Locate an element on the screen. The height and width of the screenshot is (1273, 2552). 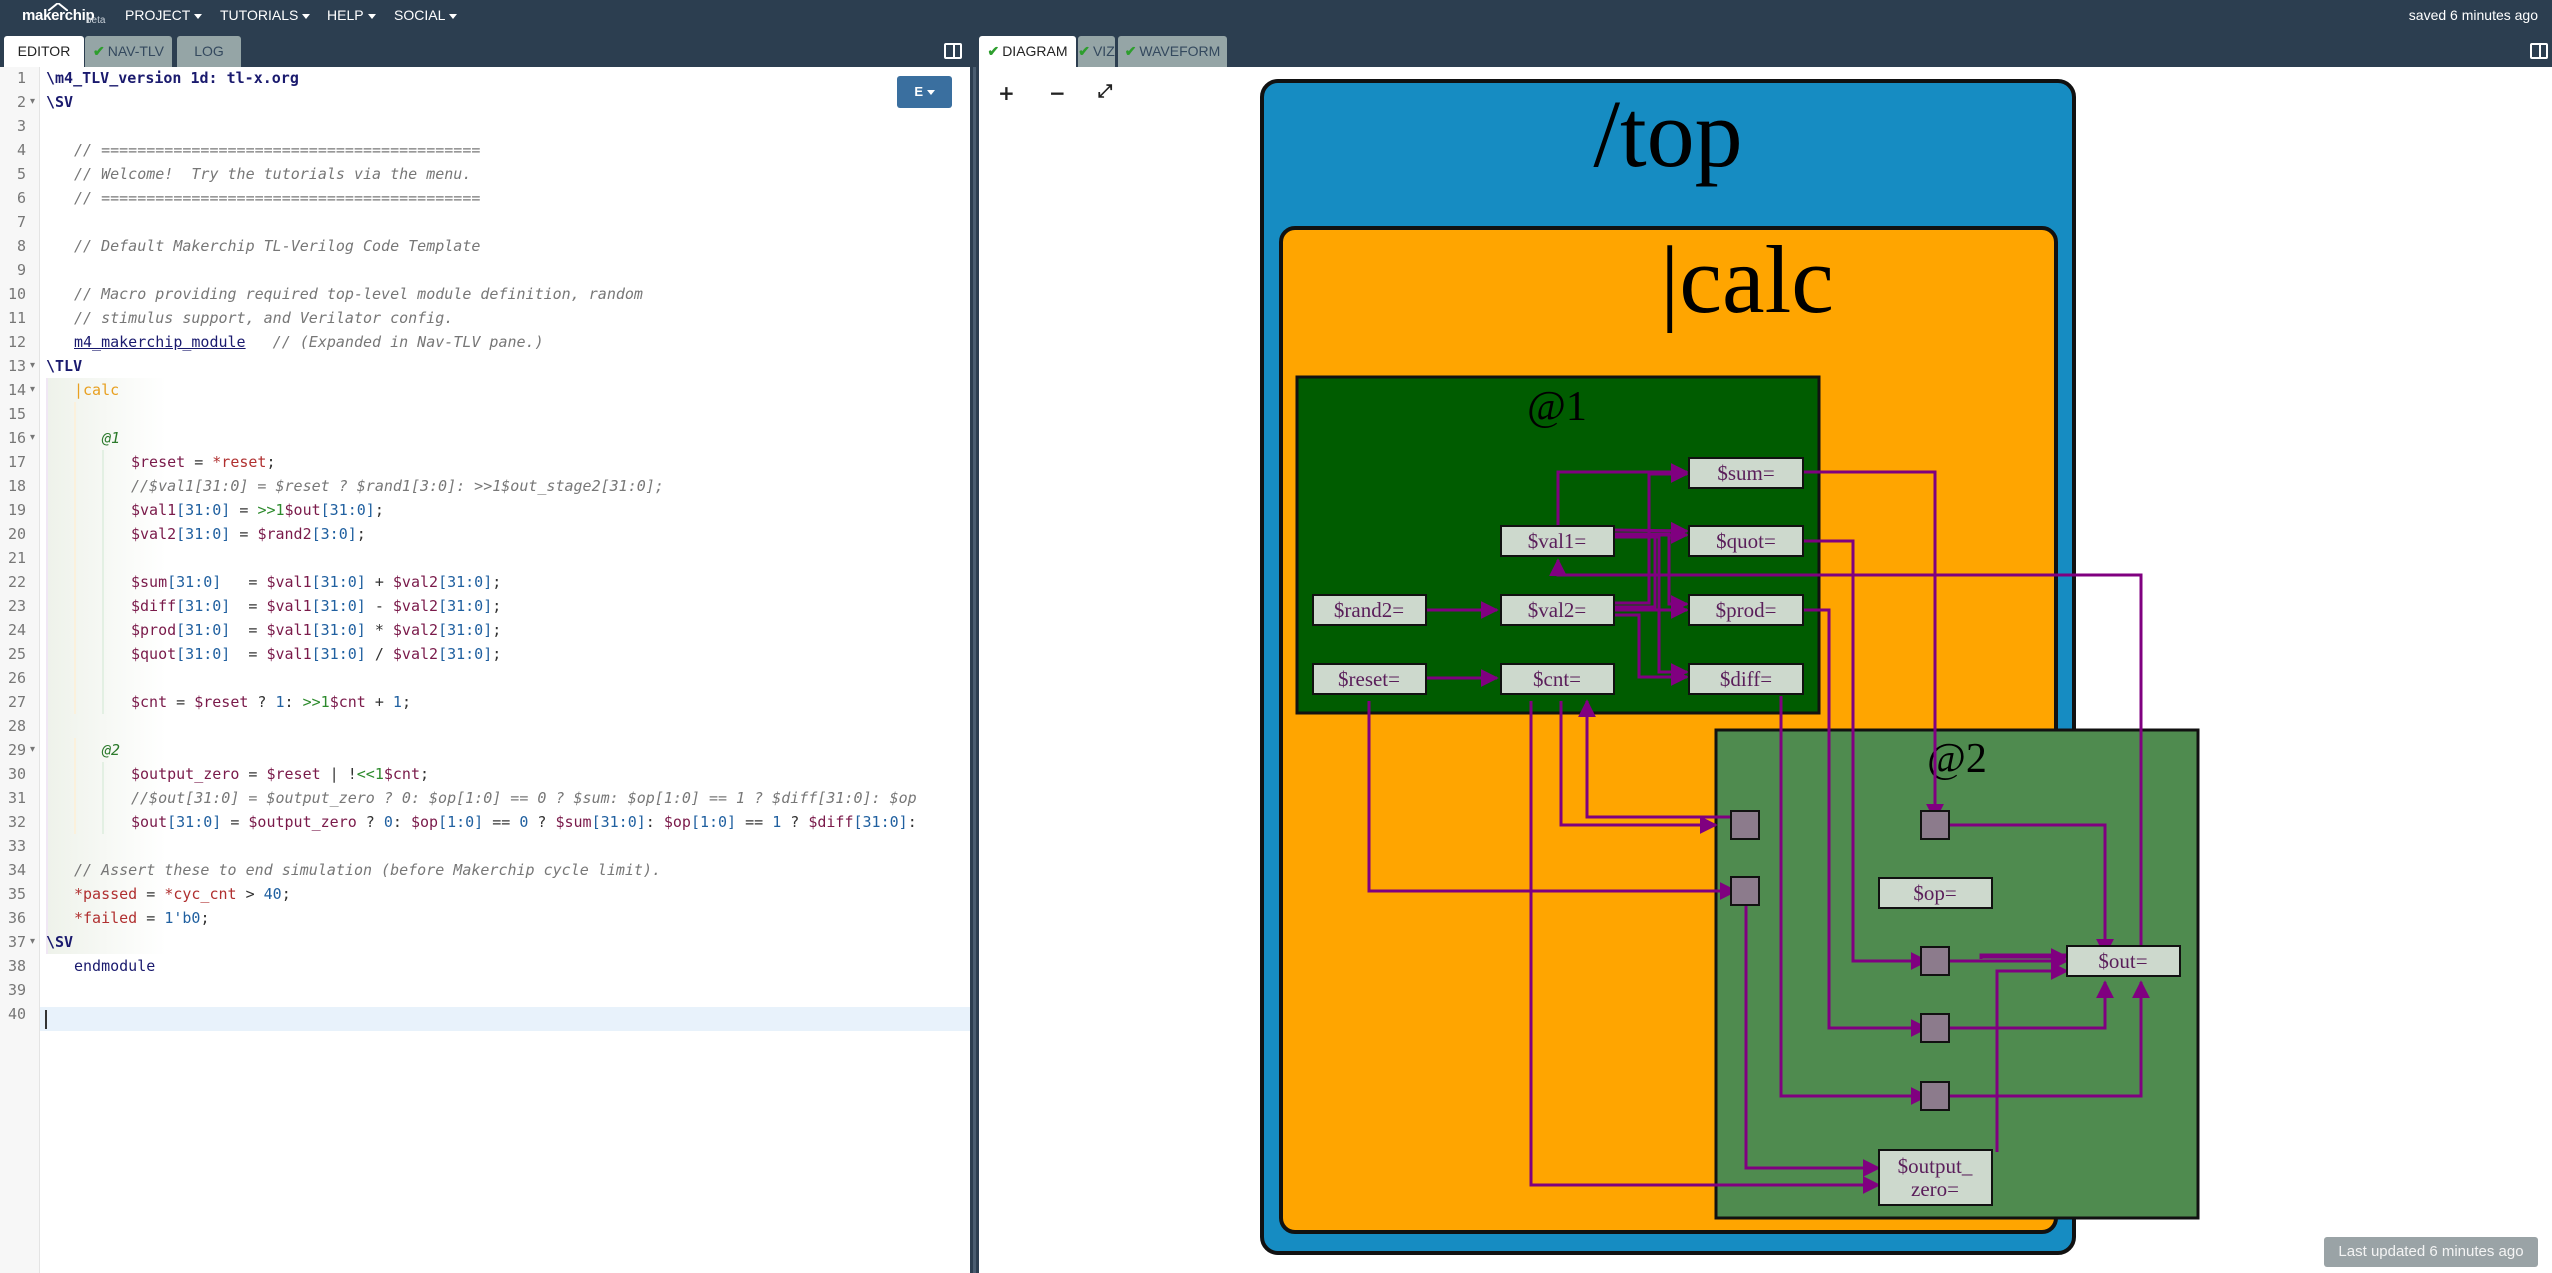
node-sum-label: $sum= is located at coordinates (1745, 473).